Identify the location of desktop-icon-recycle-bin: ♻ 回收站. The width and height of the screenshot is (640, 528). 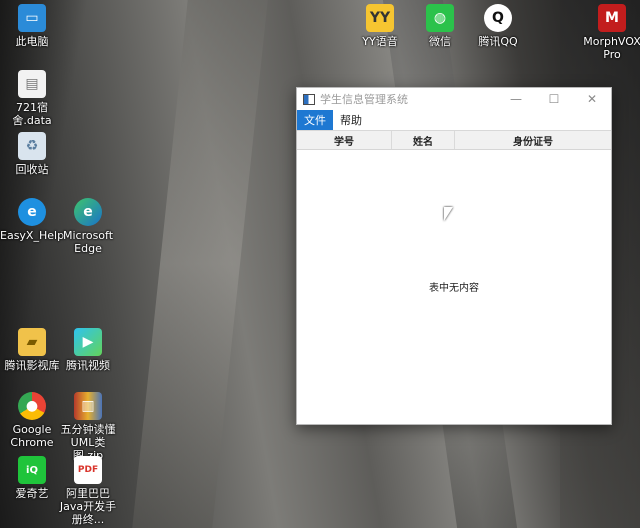
(32, 154).